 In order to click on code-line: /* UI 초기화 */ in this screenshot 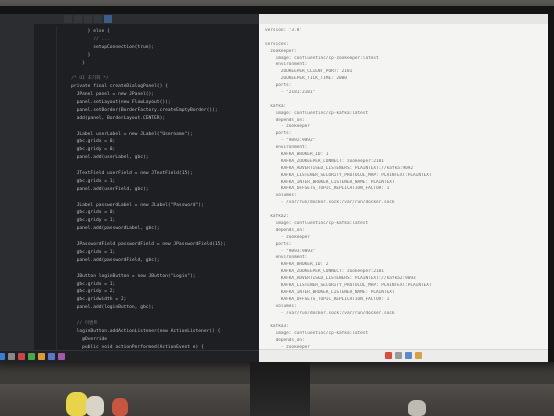, I will do `click(158, 79)`.